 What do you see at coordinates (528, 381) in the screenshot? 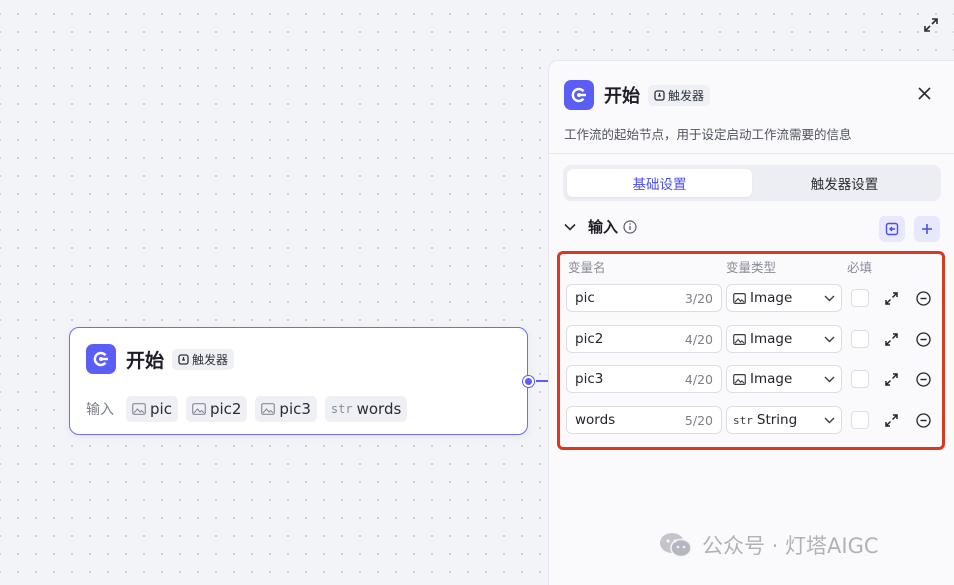
I see `node-output-port` at bounding box center [528, 381].